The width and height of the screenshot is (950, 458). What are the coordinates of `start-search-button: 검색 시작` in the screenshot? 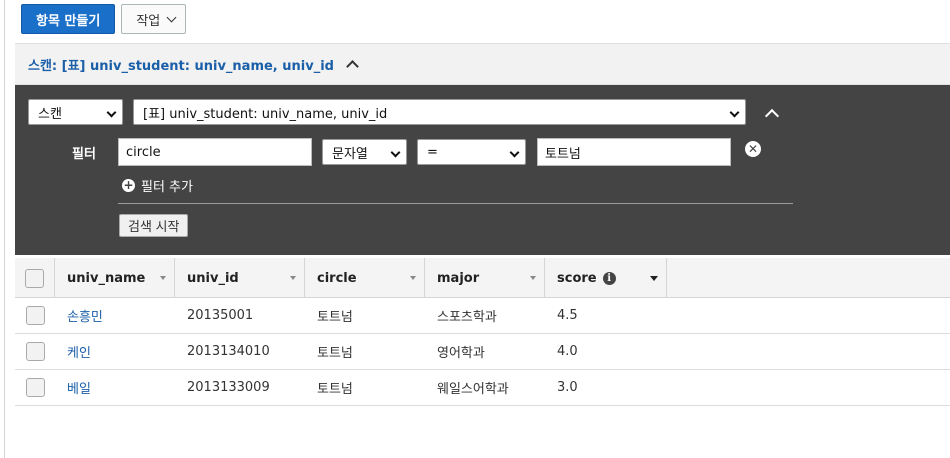 It's located at (154, 225).